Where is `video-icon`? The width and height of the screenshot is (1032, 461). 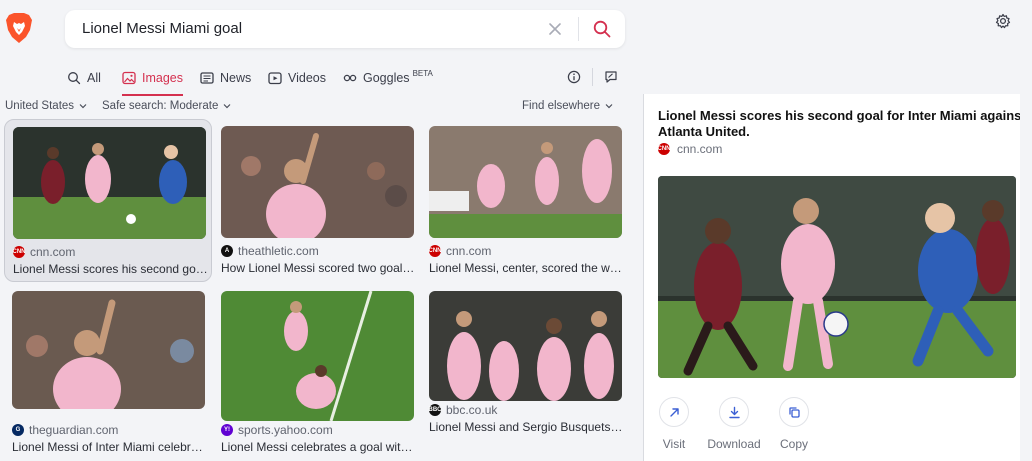
video-icon is located at coordinates (275, 78).